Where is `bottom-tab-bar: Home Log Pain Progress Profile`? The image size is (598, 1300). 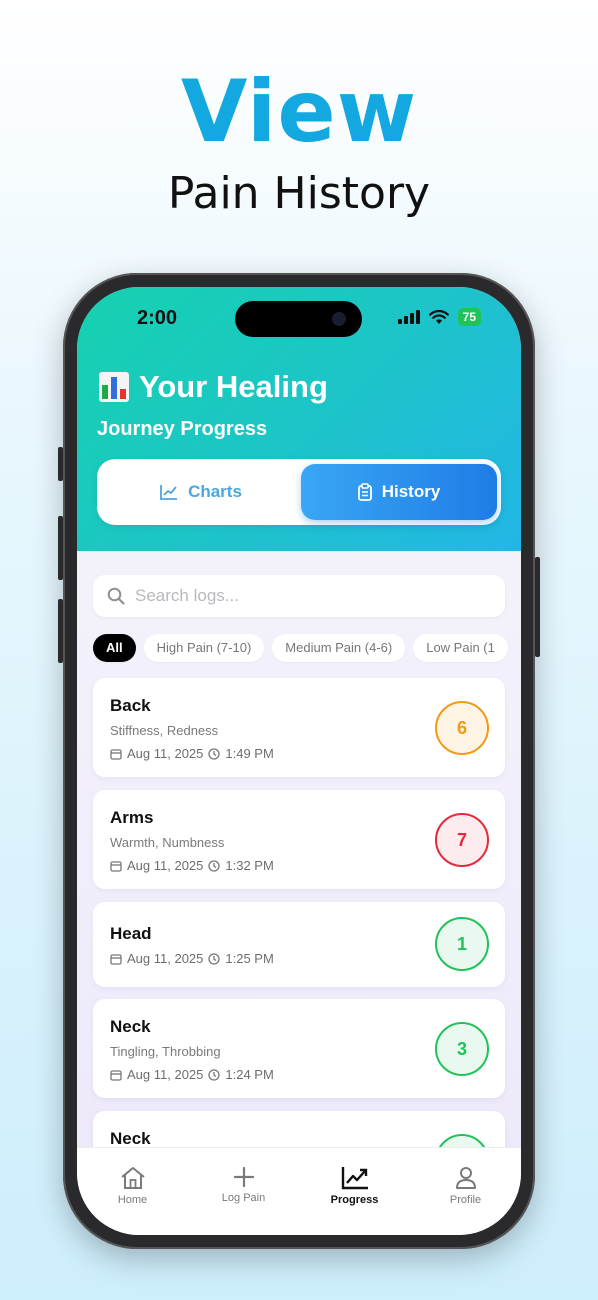 bottom-tab-bar: Home Log Pain Progress Profile is located at coordinates (299, 1191).